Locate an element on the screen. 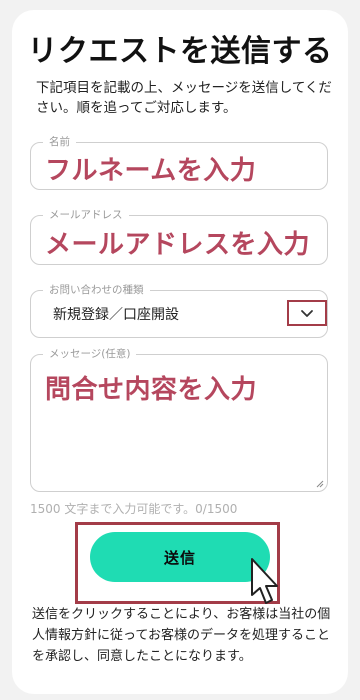 Image resolution: width=360 pixels, height=700 pixels. message-field-label: メッセージ(任意) is located at coordinates (90, 353).